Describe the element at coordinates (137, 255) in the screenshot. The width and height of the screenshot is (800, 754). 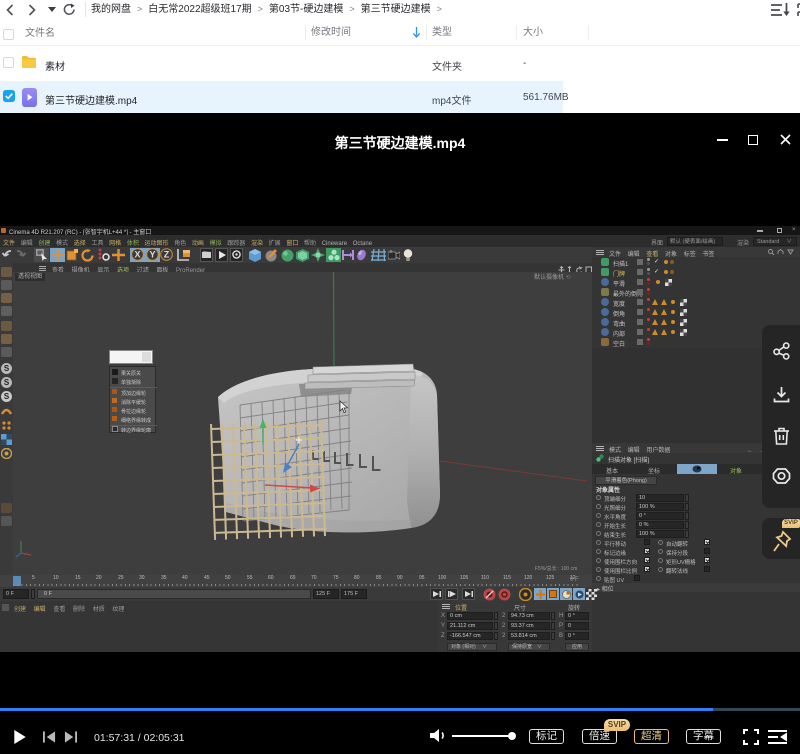
I see `svg-text: X` at that location.